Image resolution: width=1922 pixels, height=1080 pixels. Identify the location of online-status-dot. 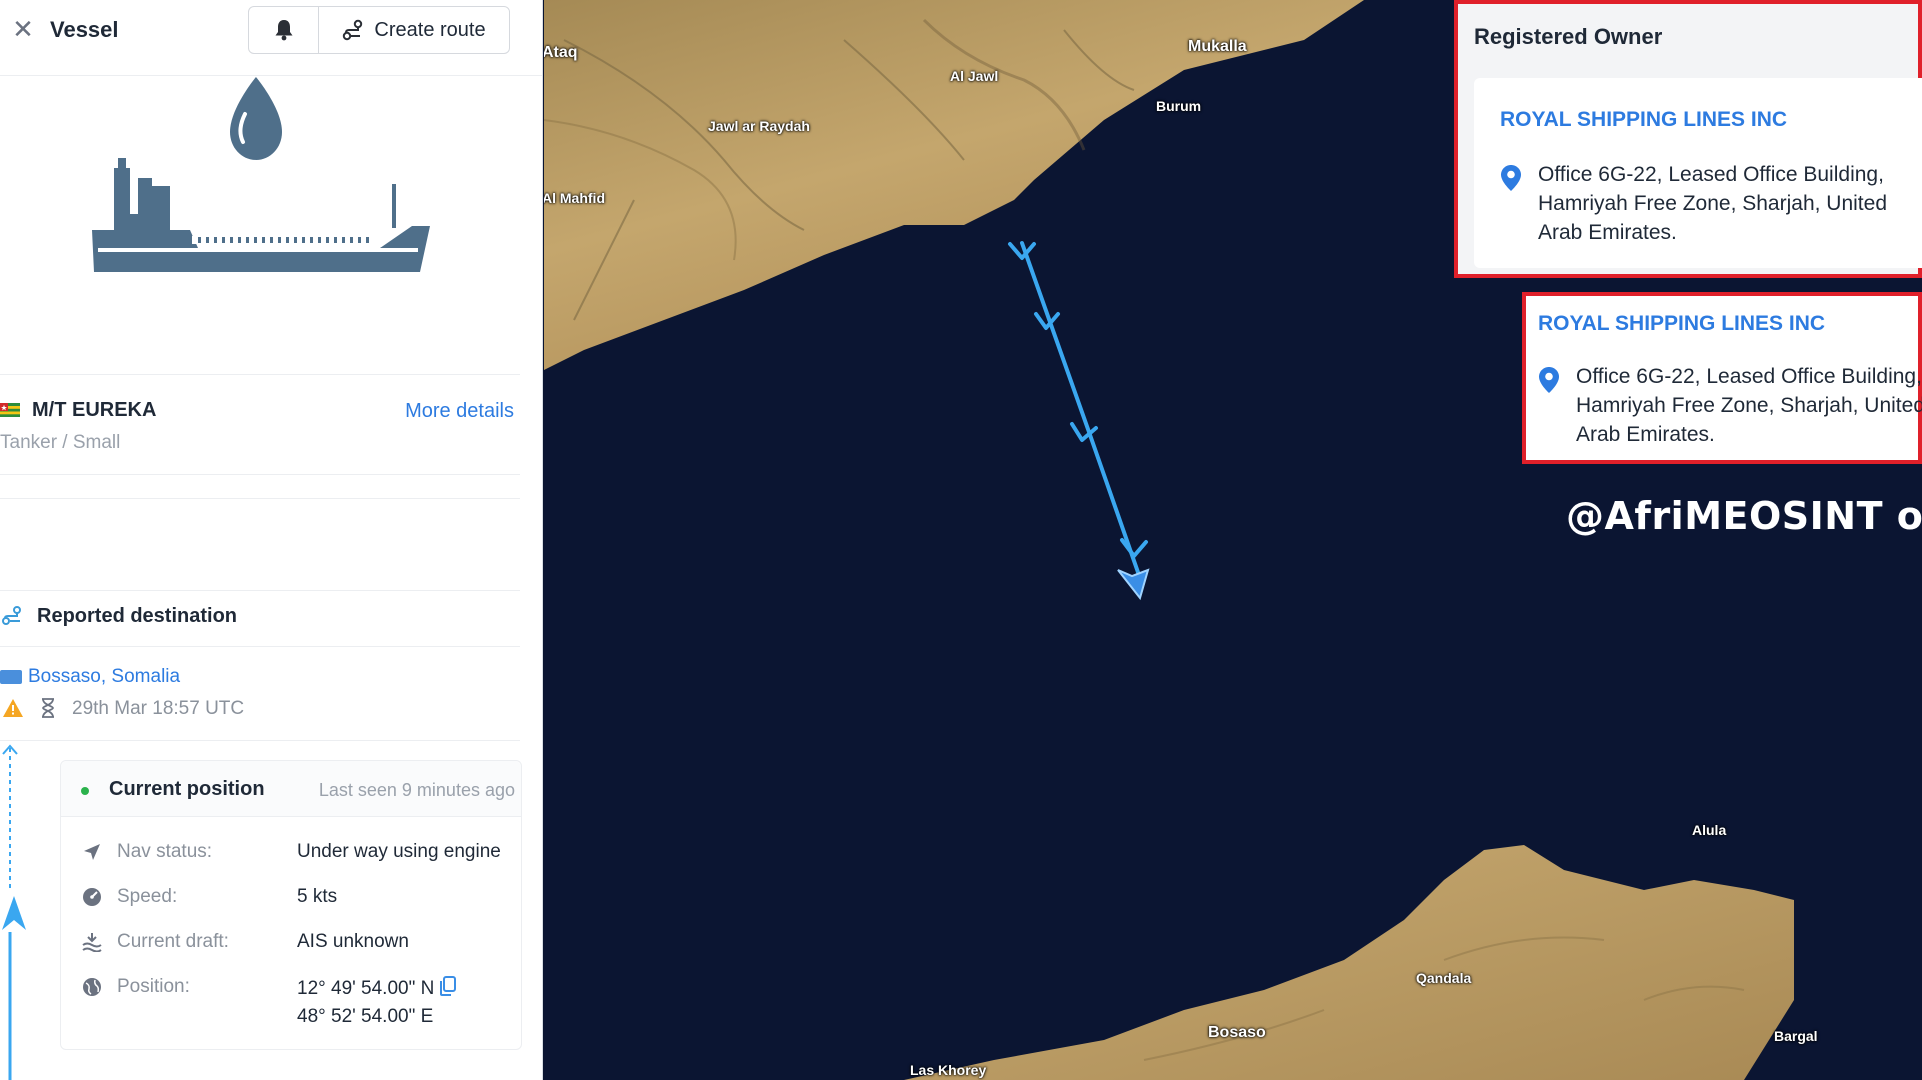
(85, 791).